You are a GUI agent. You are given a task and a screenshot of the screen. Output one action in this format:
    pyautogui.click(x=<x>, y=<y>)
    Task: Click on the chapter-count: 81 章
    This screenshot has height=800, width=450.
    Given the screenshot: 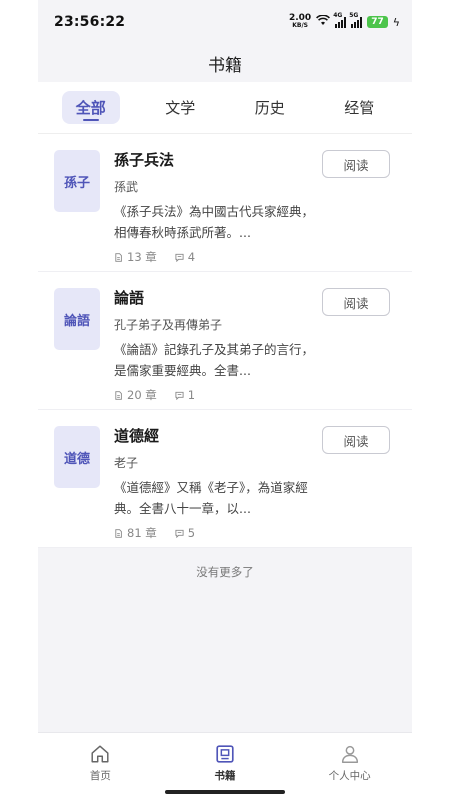 What is the action you would take?
    pyautogui.click(x=135, y=533)
    